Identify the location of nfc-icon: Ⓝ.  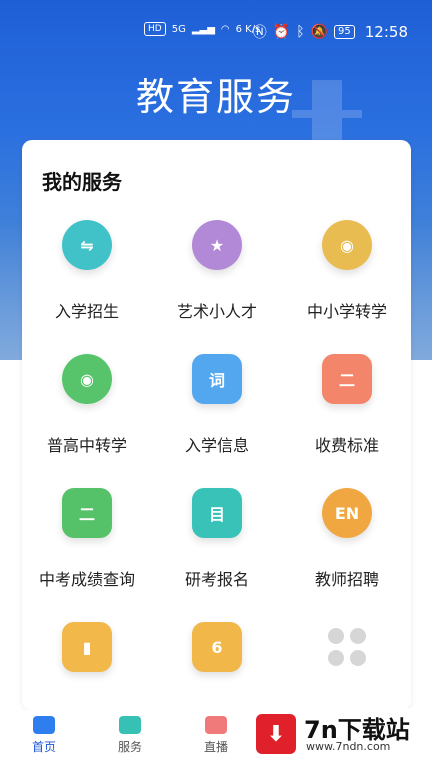
(259, 33).